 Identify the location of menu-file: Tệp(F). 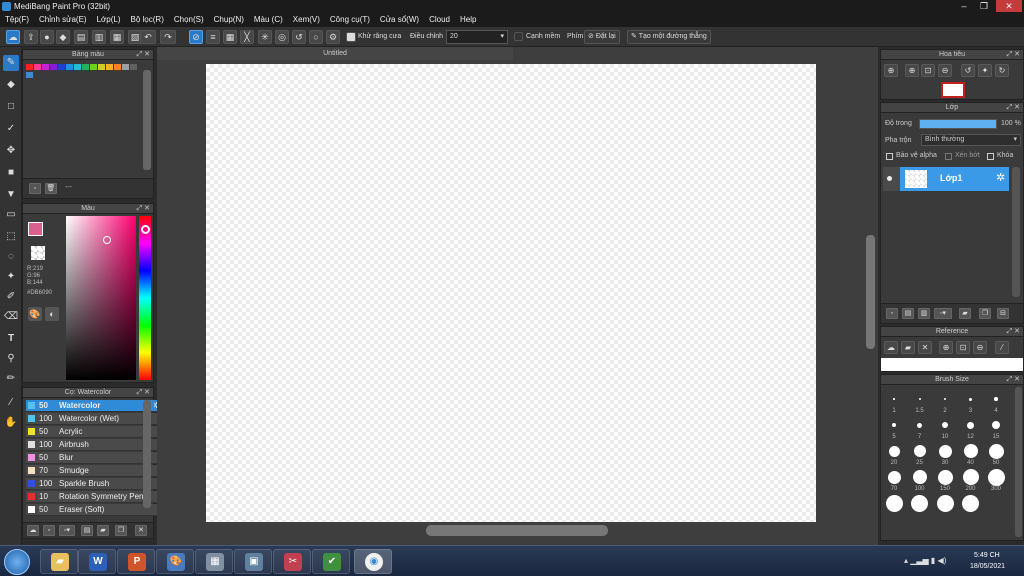
(17, 20).